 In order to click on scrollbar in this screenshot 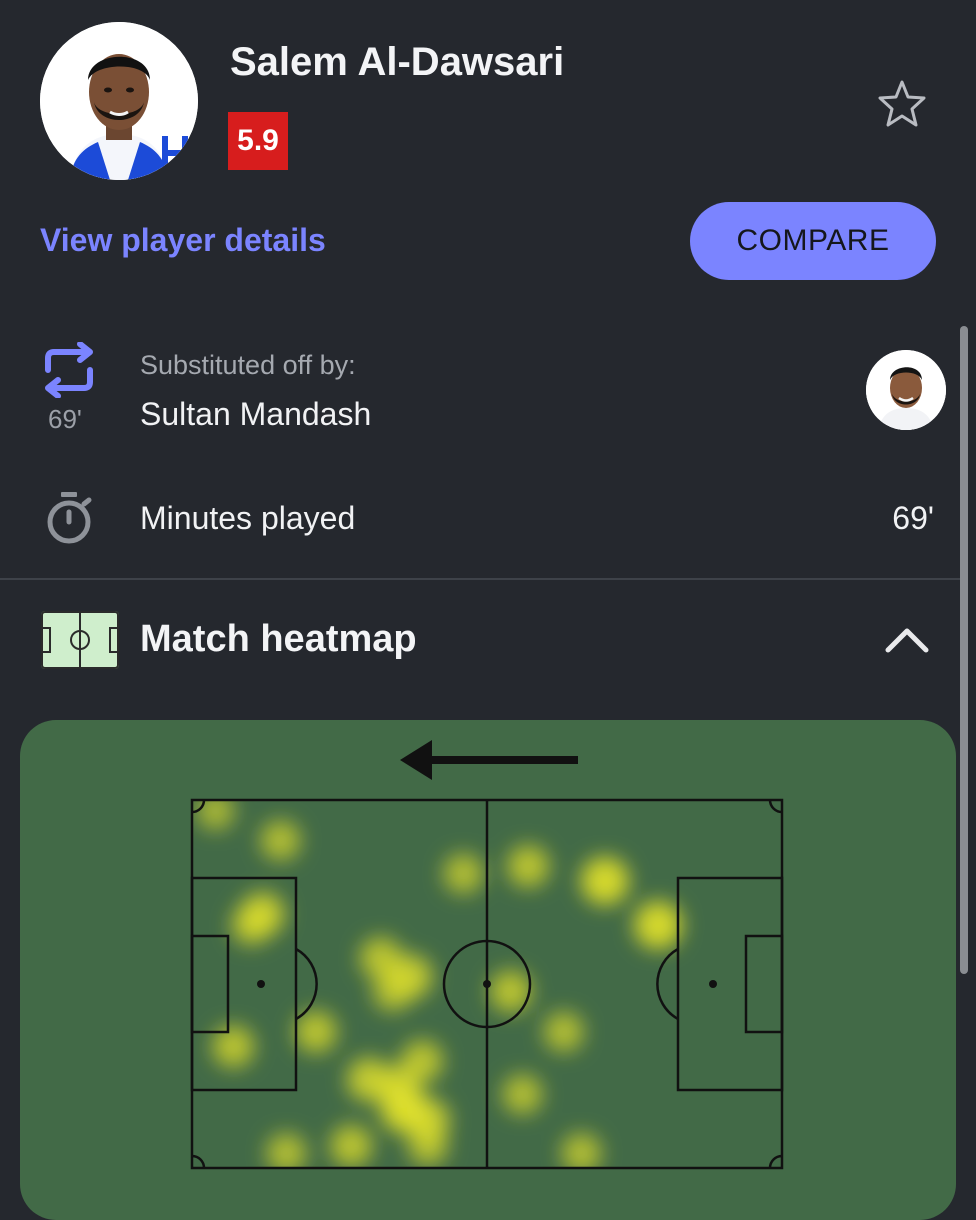, I will do `click(964, 650)`.